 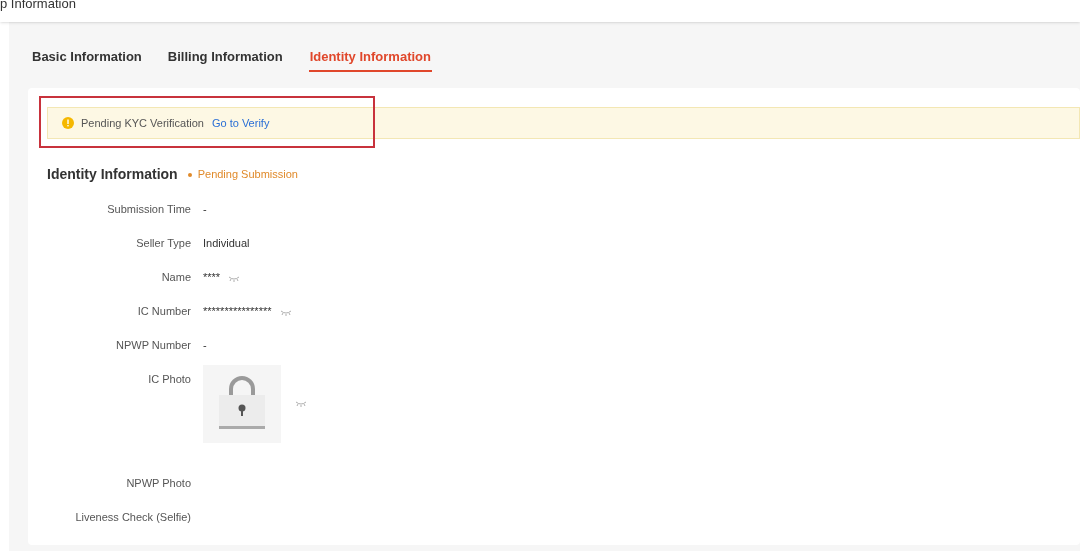 What do you see at coordinates (212, 277) in the screenshot?
I see `field-value: ****` at bounding box center [212, 277].